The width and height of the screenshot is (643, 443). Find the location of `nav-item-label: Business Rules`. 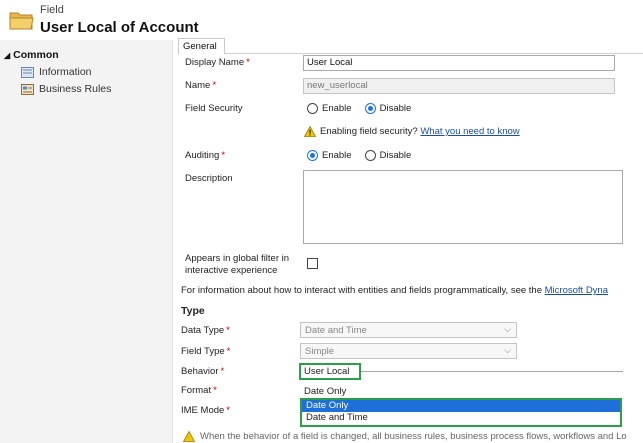

nav-item-label: Business Rules is located at coordinates (75, 89).